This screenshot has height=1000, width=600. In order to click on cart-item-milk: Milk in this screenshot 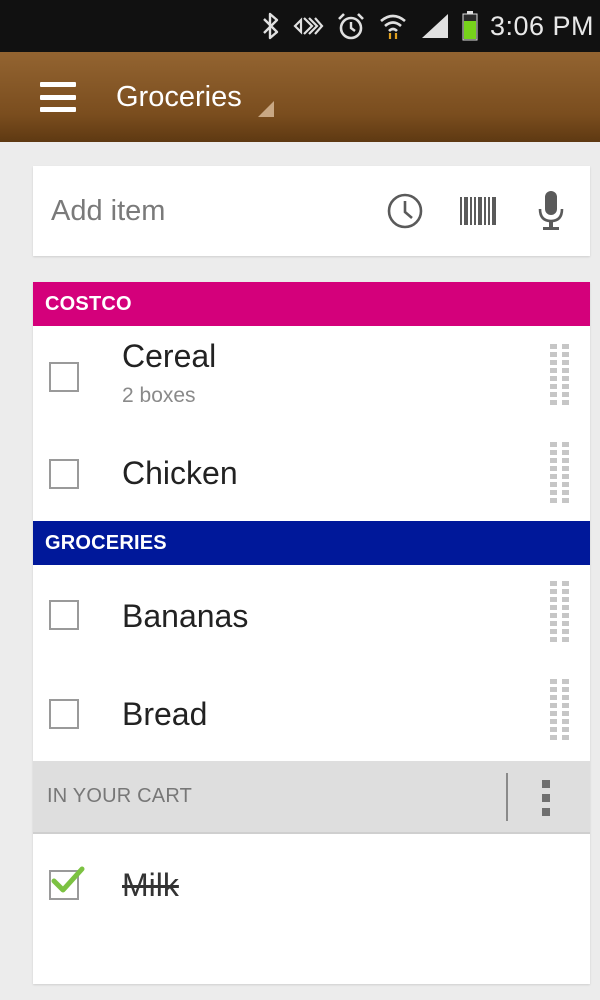, I will do `click(311, 884)`.